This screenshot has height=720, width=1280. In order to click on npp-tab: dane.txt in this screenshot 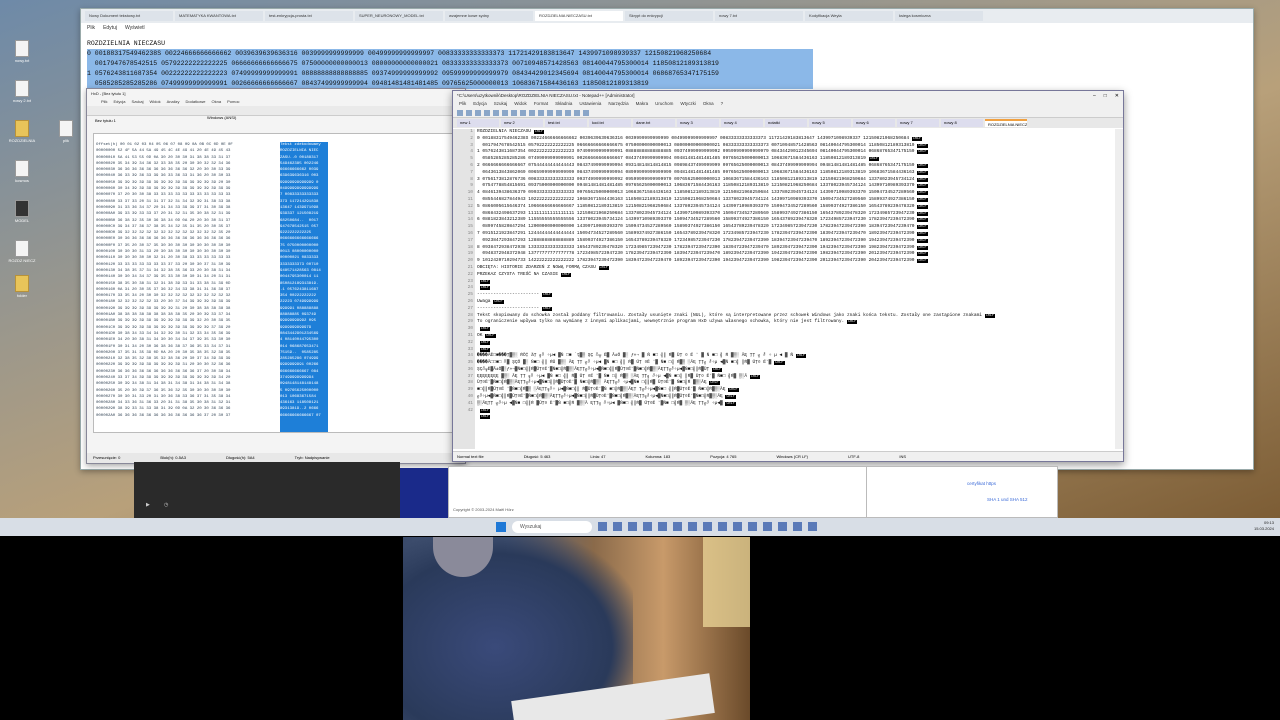, I will do `click(654, 123)`.